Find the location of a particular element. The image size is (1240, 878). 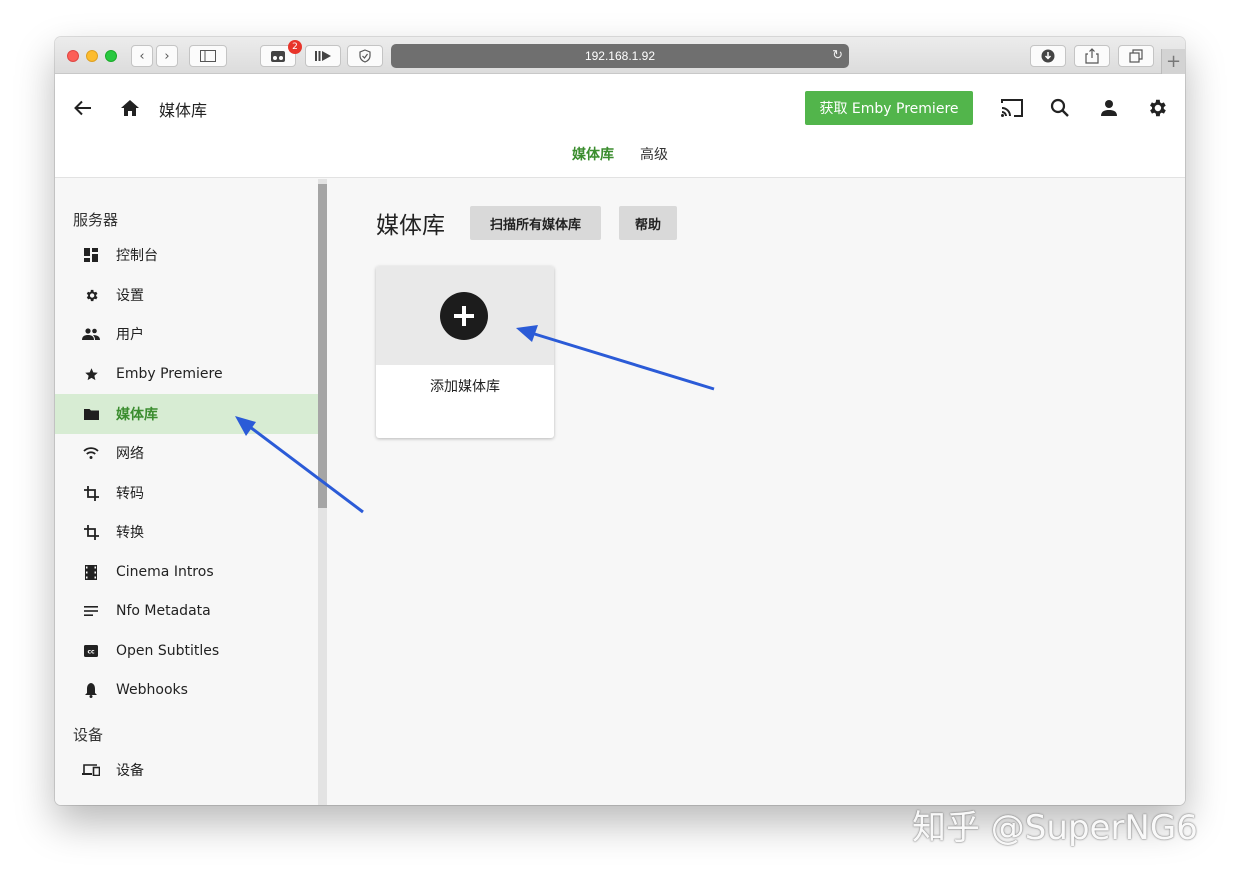

play-forward-icon is located at coordinates (323, 56).